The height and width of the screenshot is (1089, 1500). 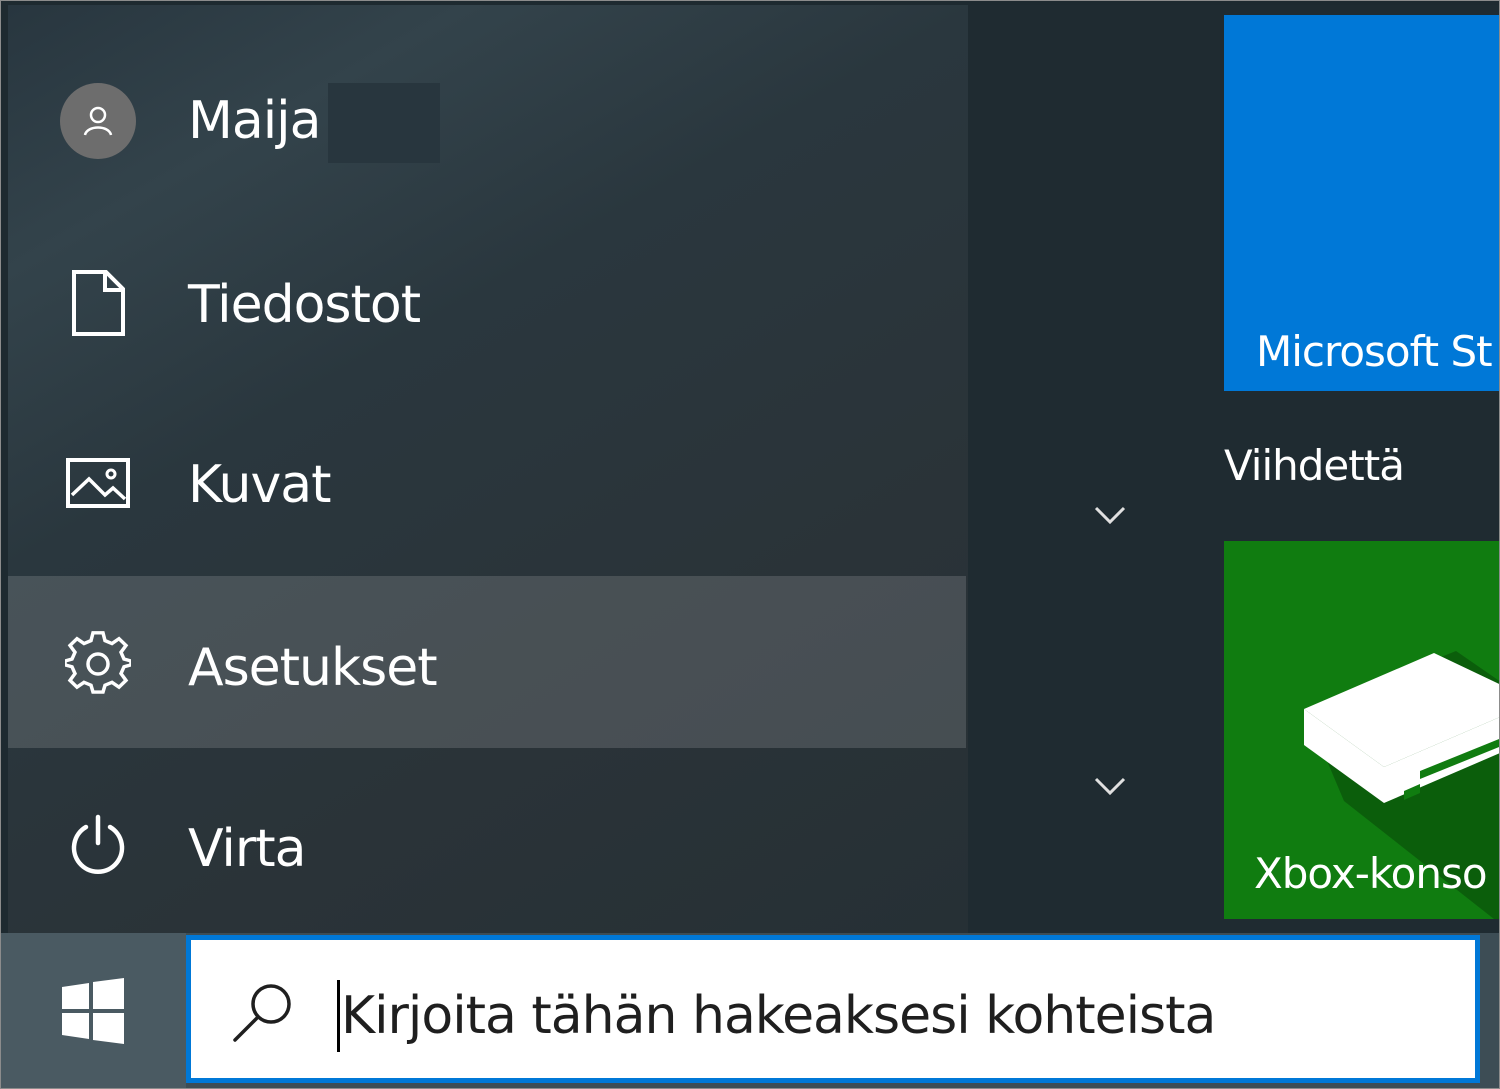 I want to click on search-input: Kirjoita tähän hakeaksesi kohteista, so click(x=833, y=1009).